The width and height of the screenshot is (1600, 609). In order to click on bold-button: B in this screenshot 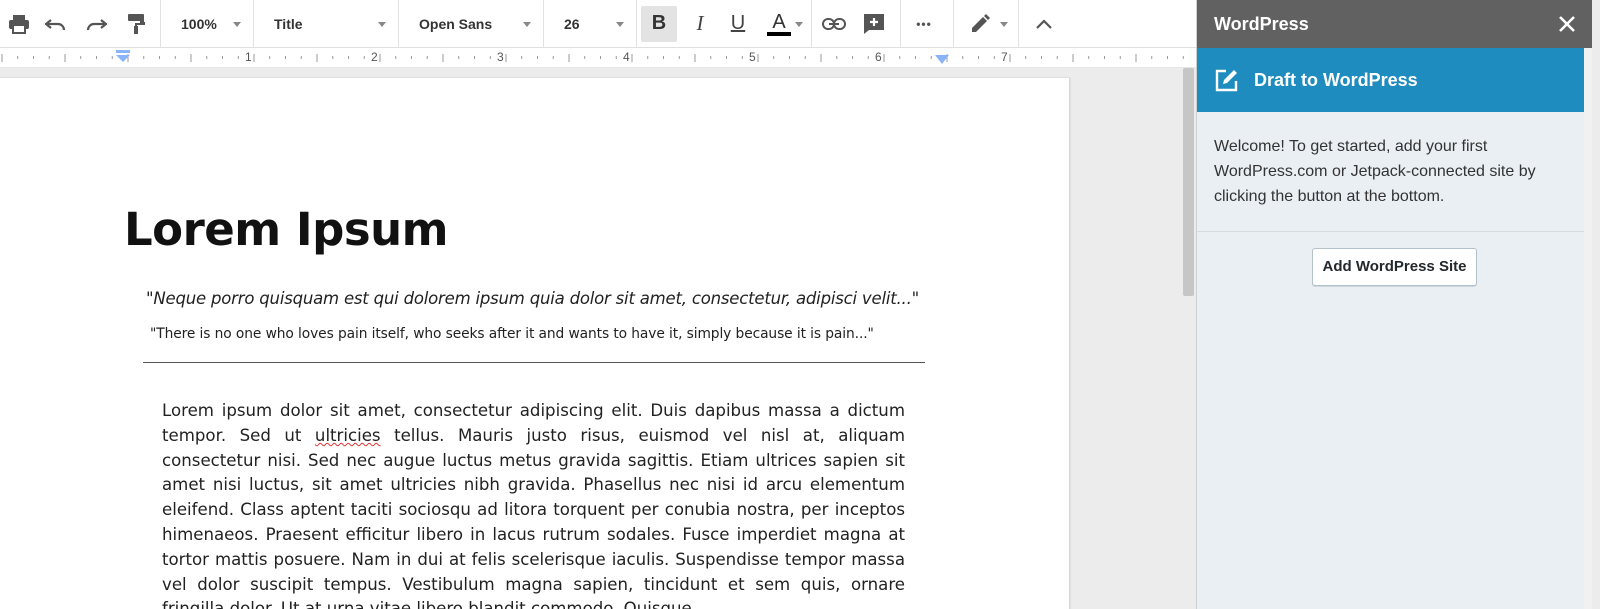, I will do `click(659, 23)`.